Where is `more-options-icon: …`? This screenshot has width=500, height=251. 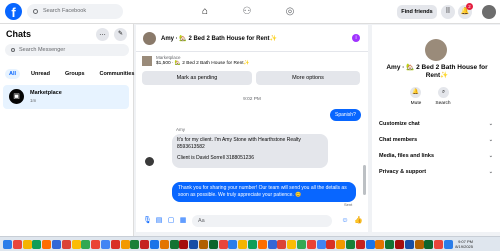 more-options-icon: … is located at coordinates (102, 34).